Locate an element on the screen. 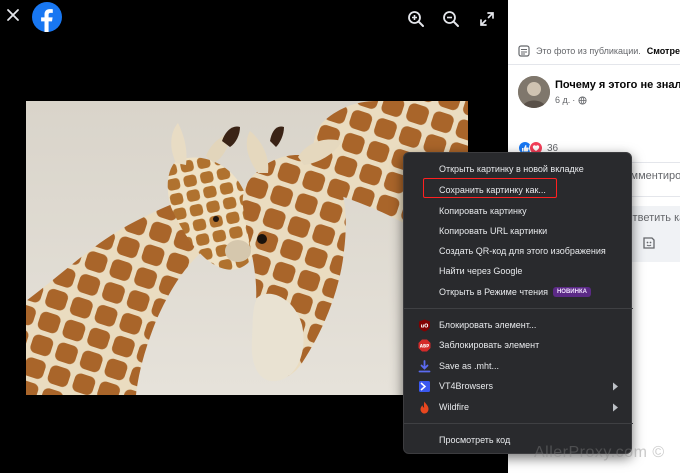 This screenshot has height=473, width=680. menu-item-search-google: Найти через Google is located at coordinates (518, 271).